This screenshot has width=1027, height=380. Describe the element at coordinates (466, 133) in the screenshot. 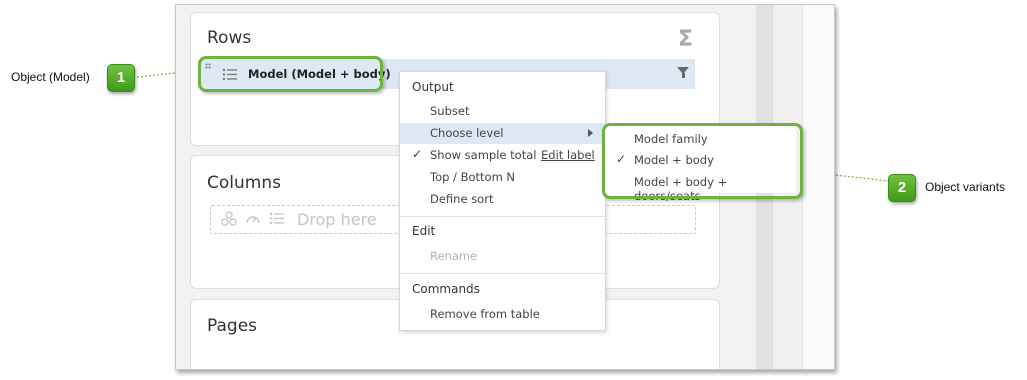

I see `menu-item-choose-level: Choose level` at that location.